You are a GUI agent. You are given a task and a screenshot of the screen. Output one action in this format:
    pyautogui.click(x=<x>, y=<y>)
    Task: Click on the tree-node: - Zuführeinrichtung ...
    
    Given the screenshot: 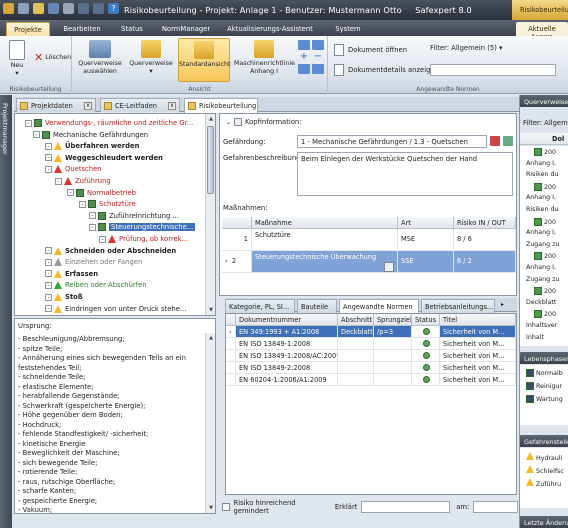 What is the action you would take?
    pyautogui.click(x=134, y=216)
    